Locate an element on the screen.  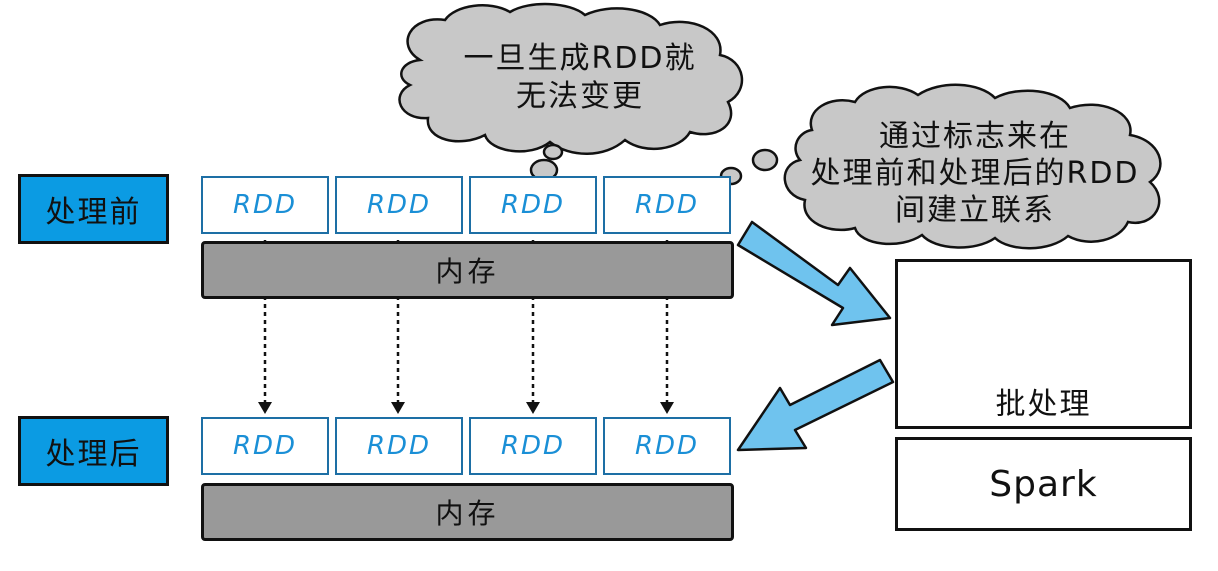
cloud-right-line2: 处理前和处理后的RDD is located at coordinates (975, 173).